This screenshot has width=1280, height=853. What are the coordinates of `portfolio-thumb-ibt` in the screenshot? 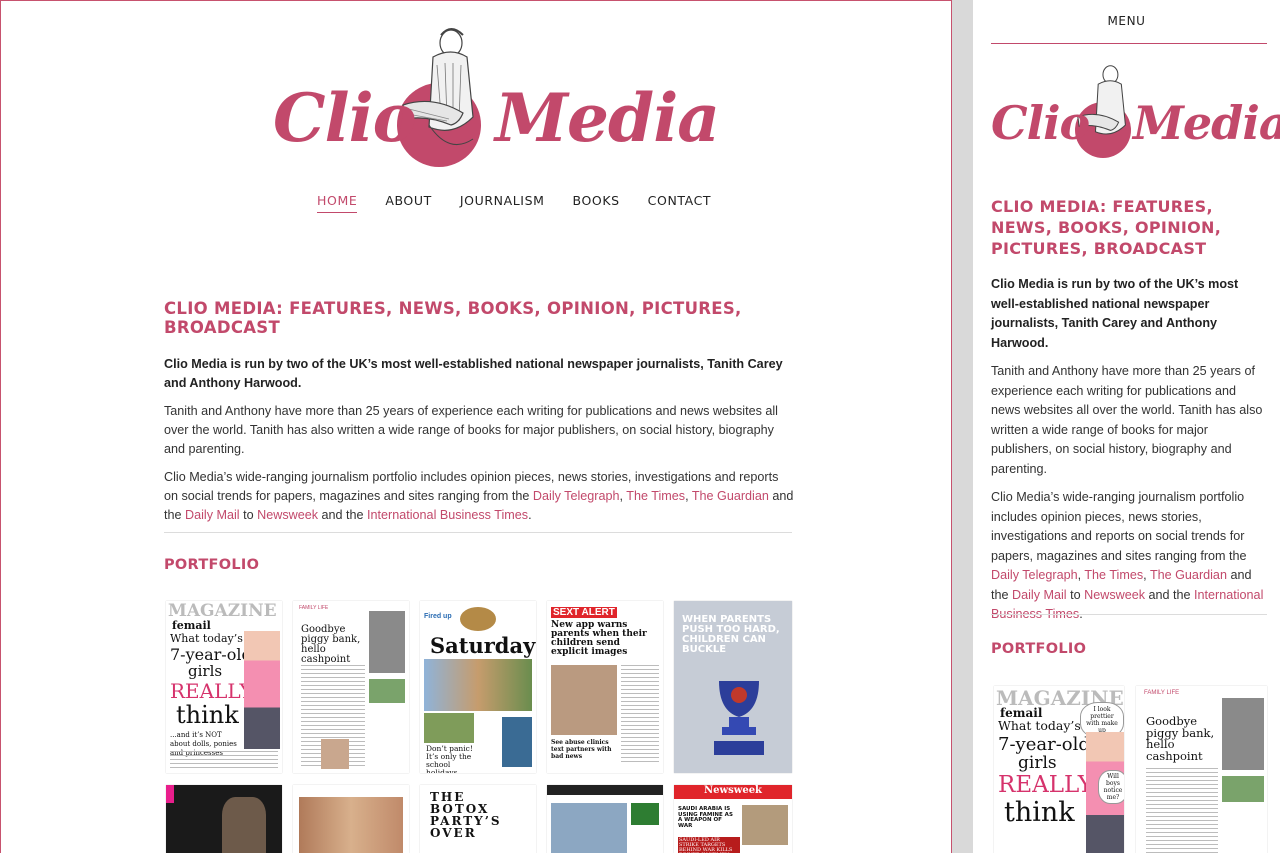 It's located at (605, 819).